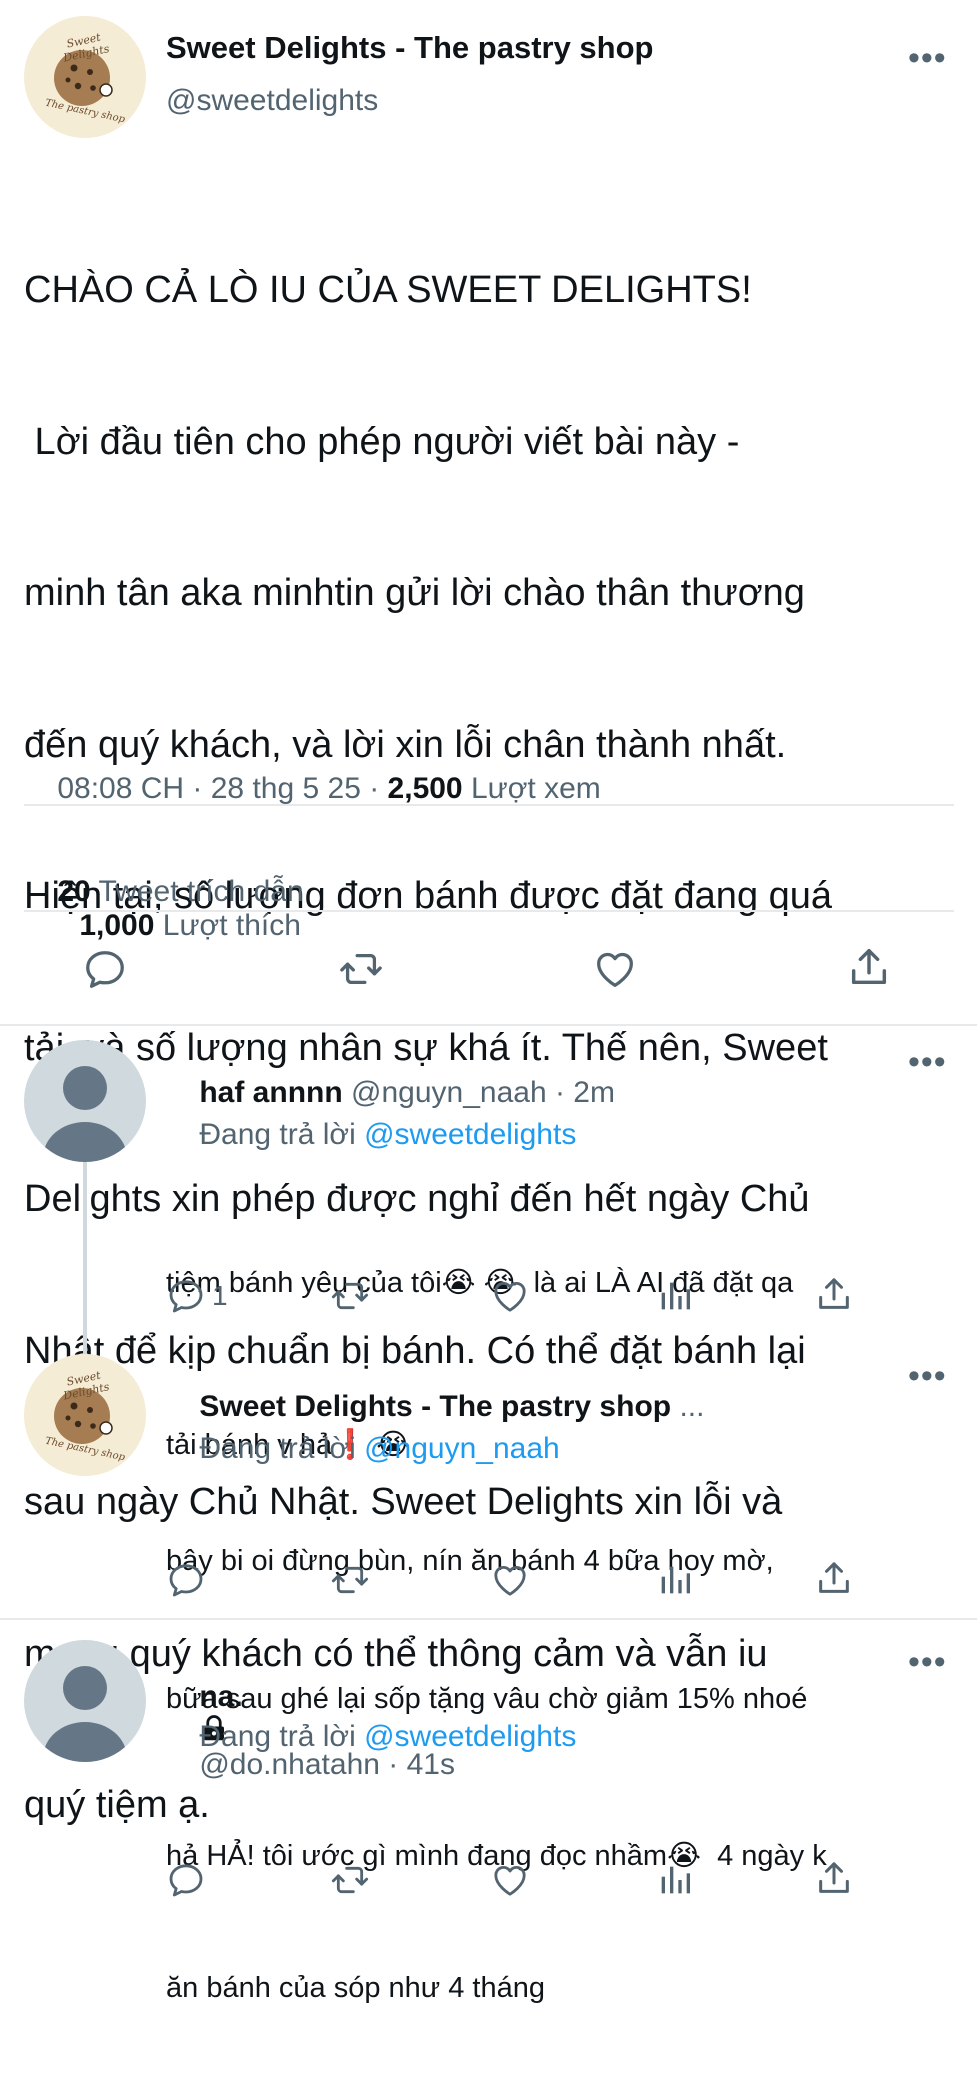  What do you see at coordinates (425, 788) in the screenshot?
I see `views-count: 2,500` at bounding box center [425, 788].